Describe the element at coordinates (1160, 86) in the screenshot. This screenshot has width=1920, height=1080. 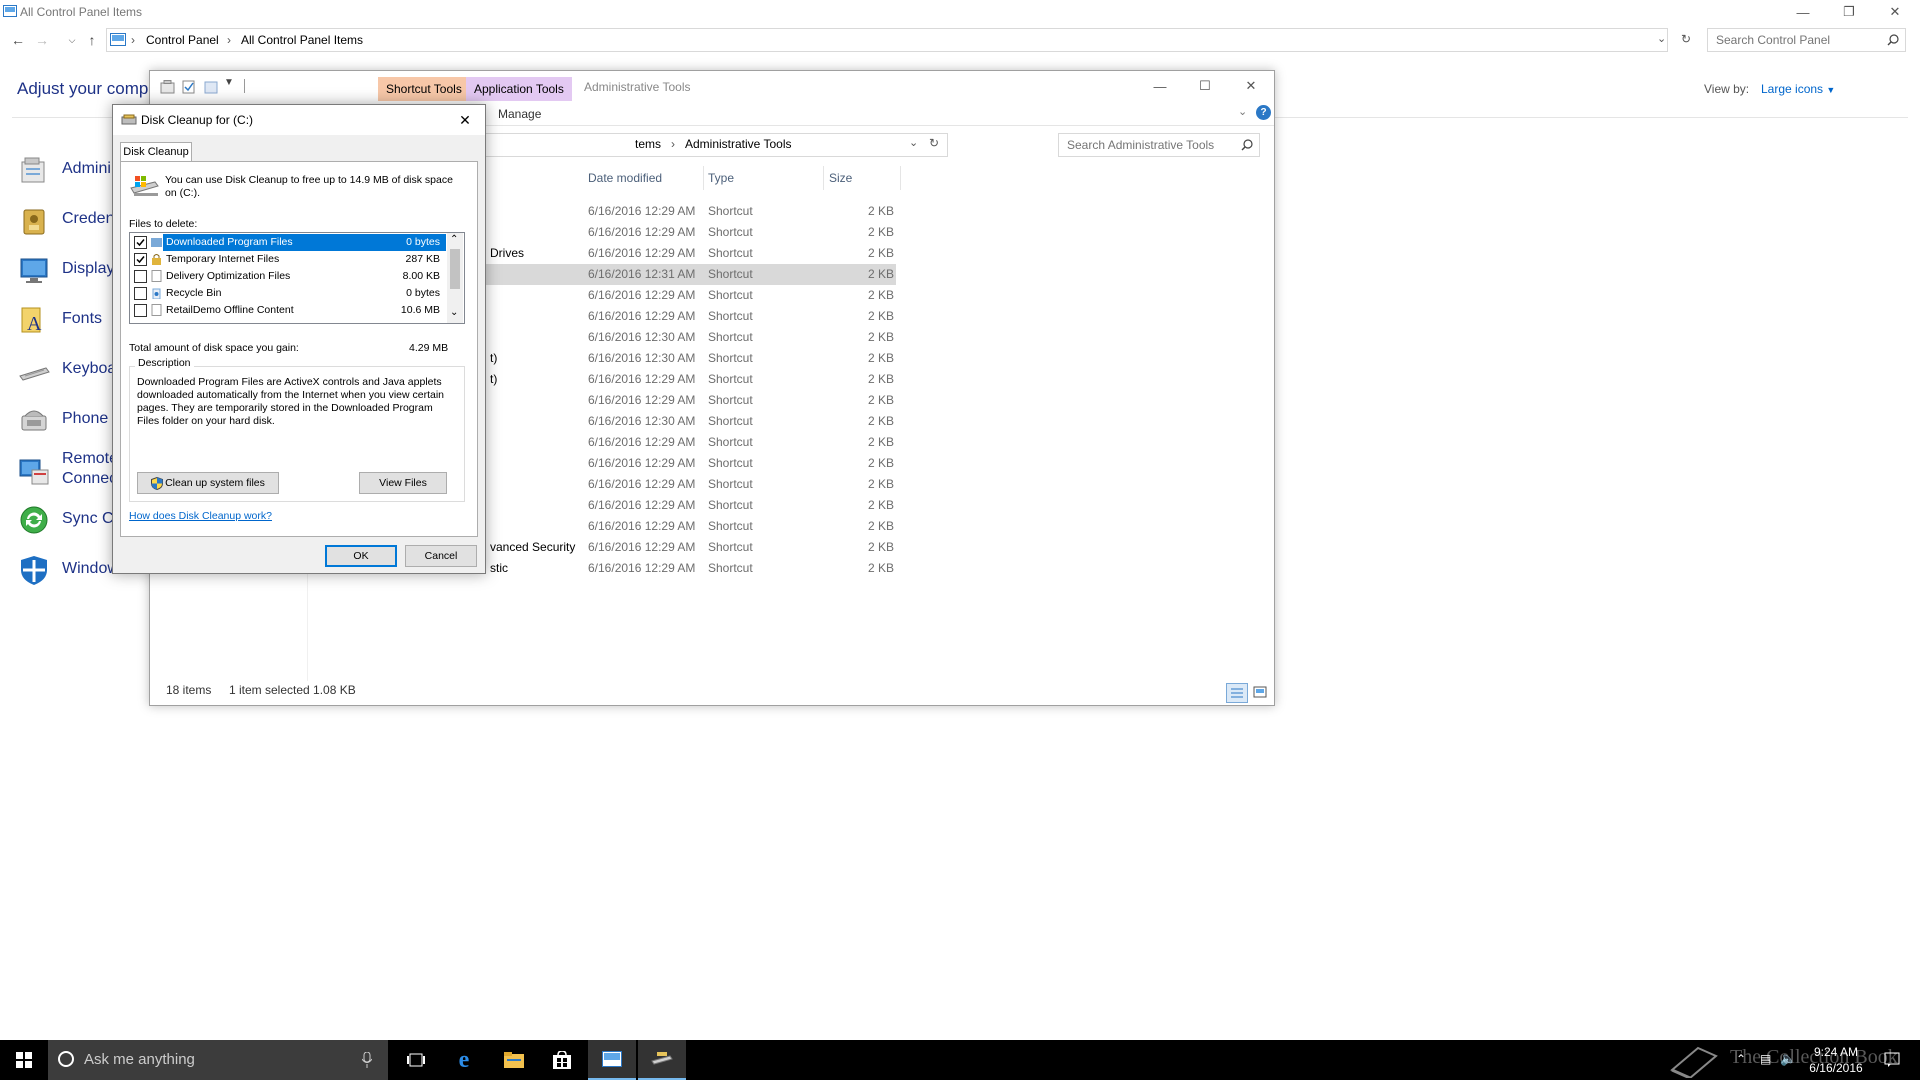
I see `admin-minimize-button: —` at that location.